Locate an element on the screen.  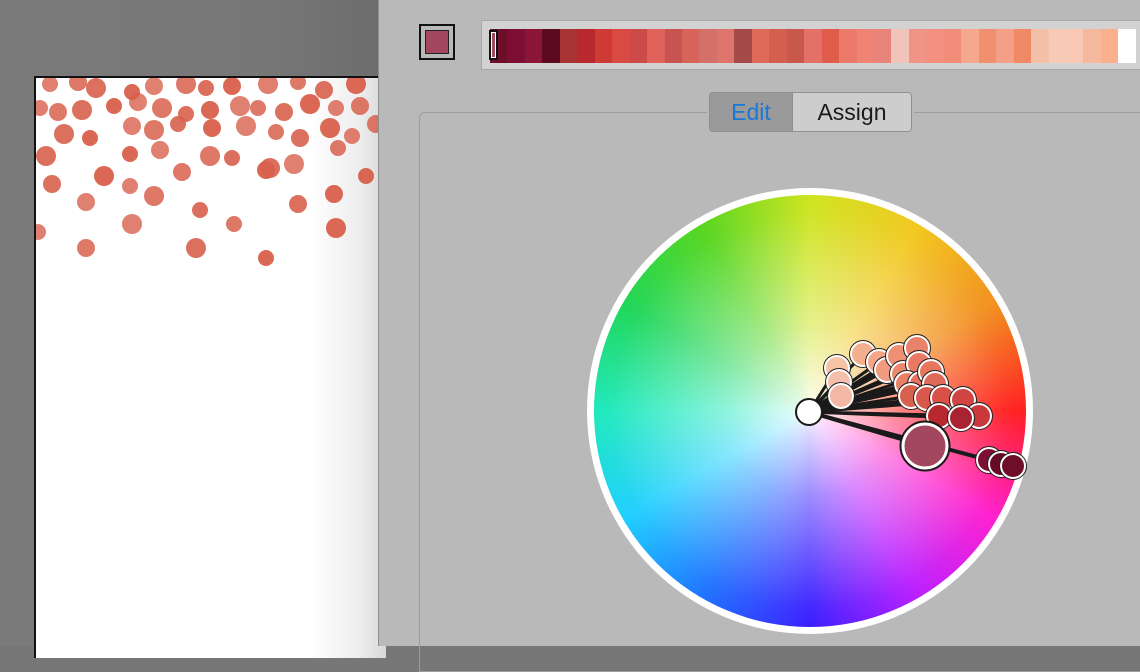
color-group-strip is located at coordinates (810, 45).